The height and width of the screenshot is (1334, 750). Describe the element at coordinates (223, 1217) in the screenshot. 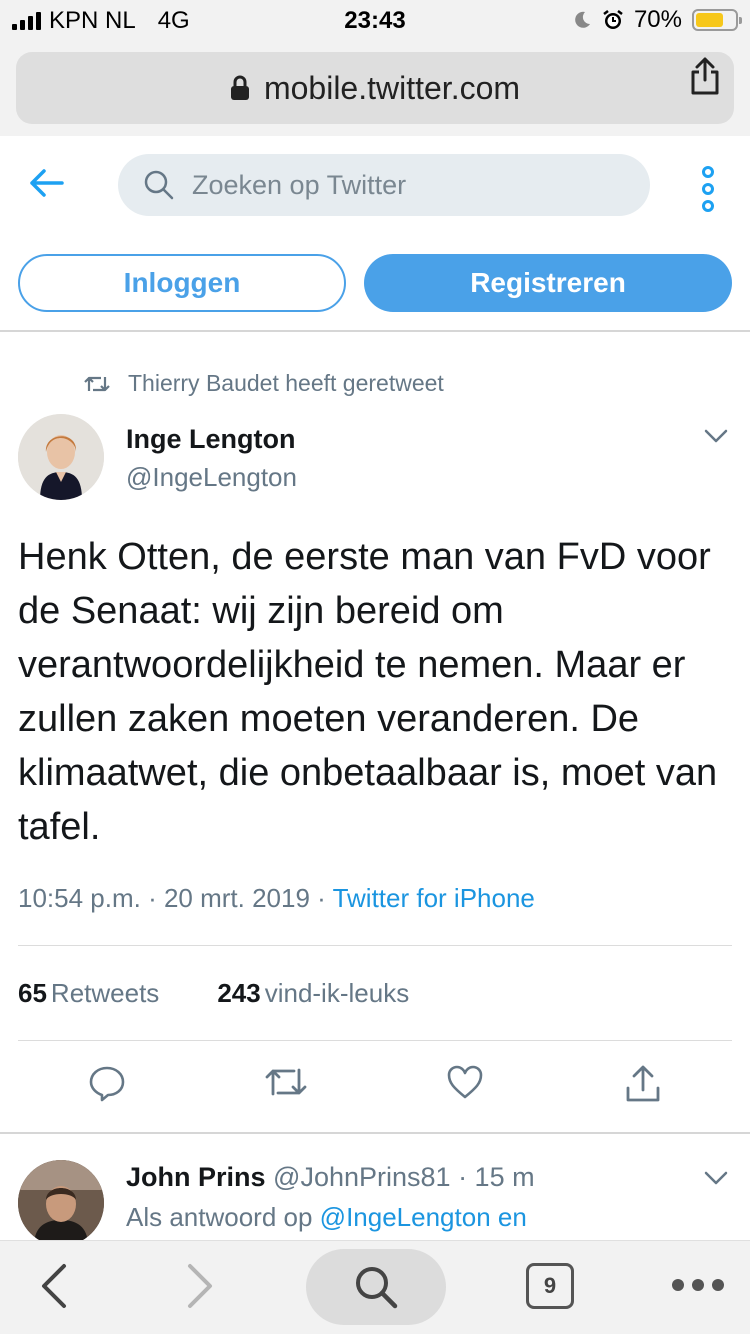

I see `reply-prefix: Als antwoord op` at that location.